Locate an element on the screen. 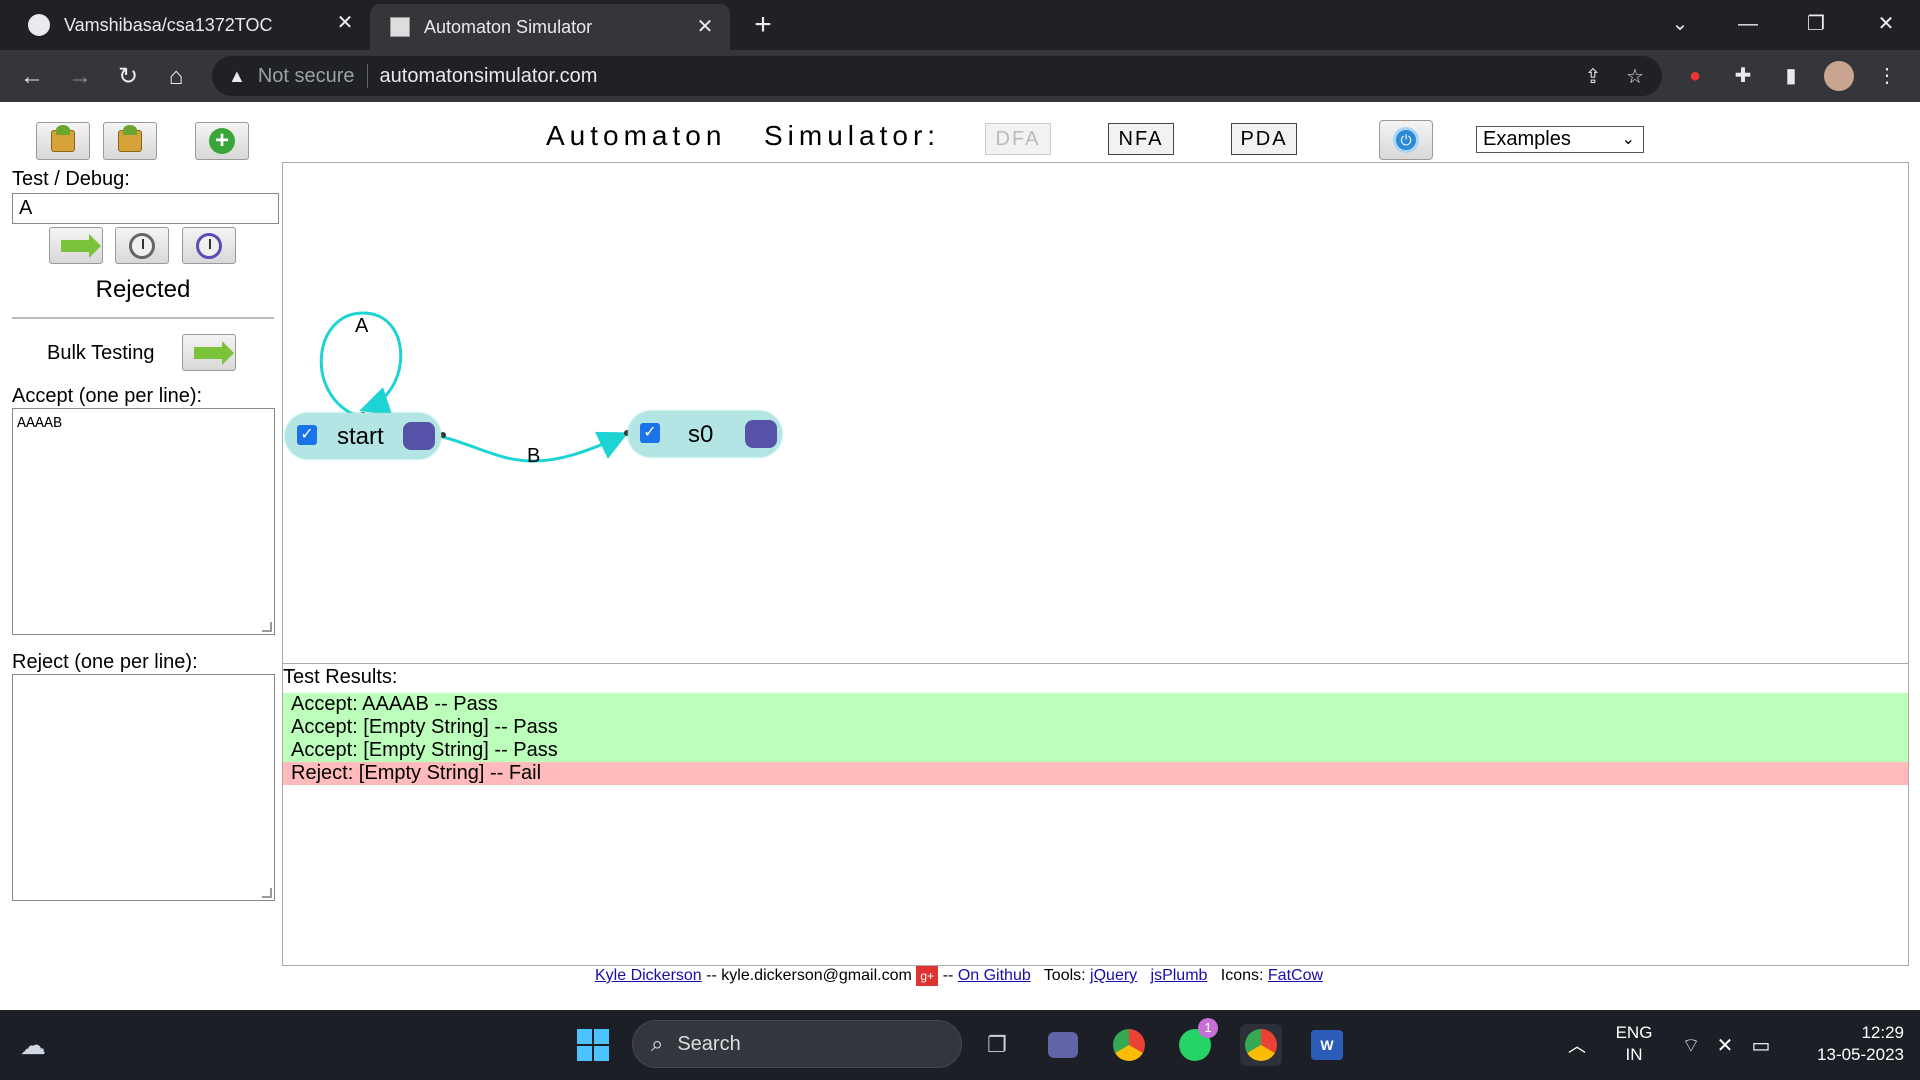 The image size is (1920, 1080). result-row: Accept: AAAAB -- Pass is located at coordinates (1095, 704).